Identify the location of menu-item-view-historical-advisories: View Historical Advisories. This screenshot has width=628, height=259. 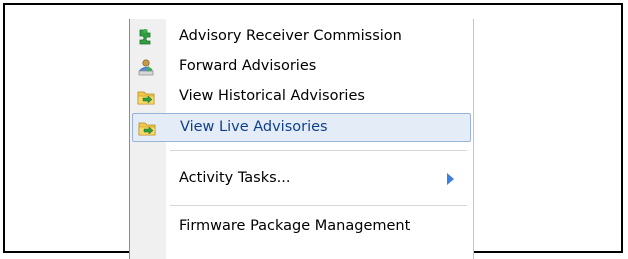
(301, 97).